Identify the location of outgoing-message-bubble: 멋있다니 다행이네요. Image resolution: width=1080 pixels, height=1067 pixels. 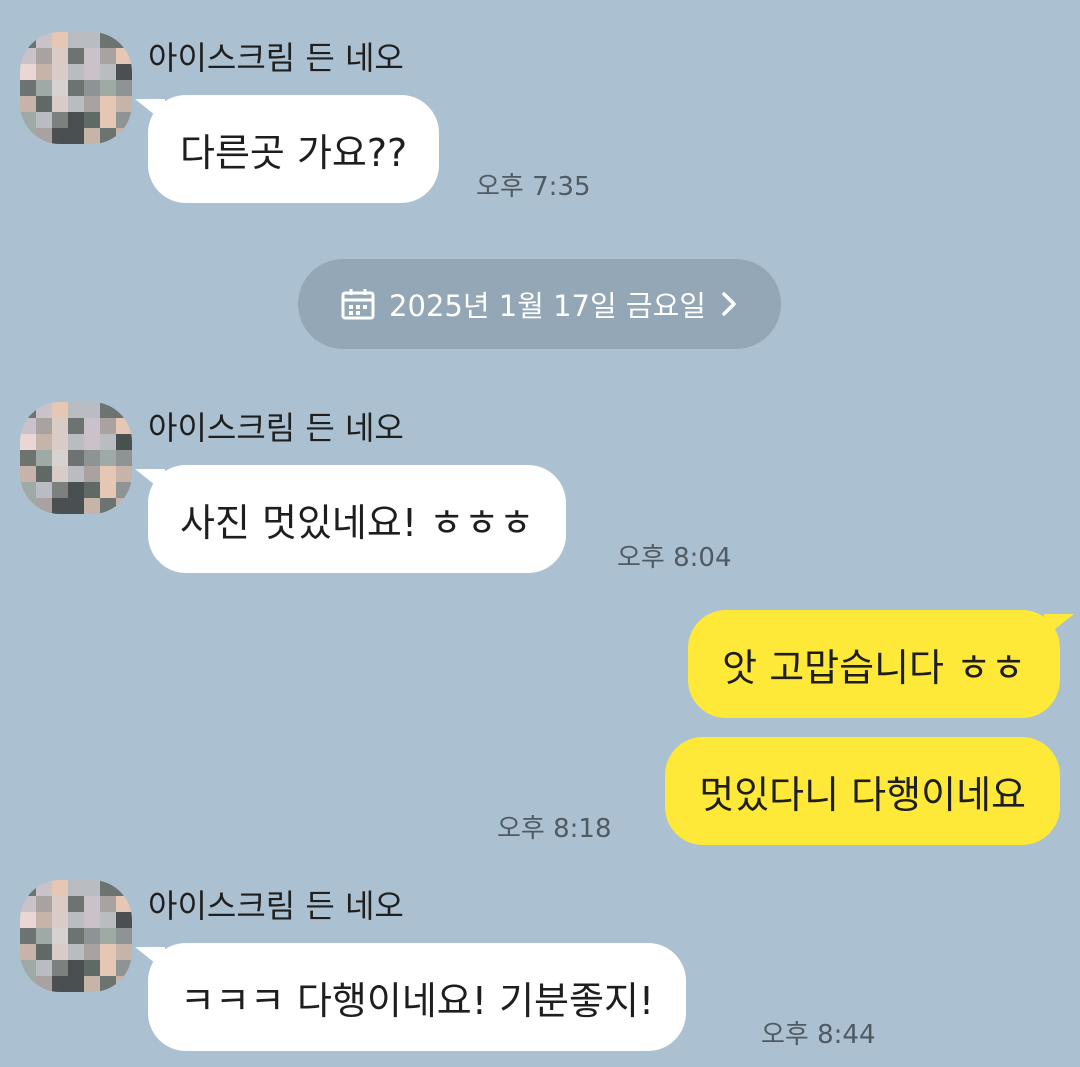
(862, 791).